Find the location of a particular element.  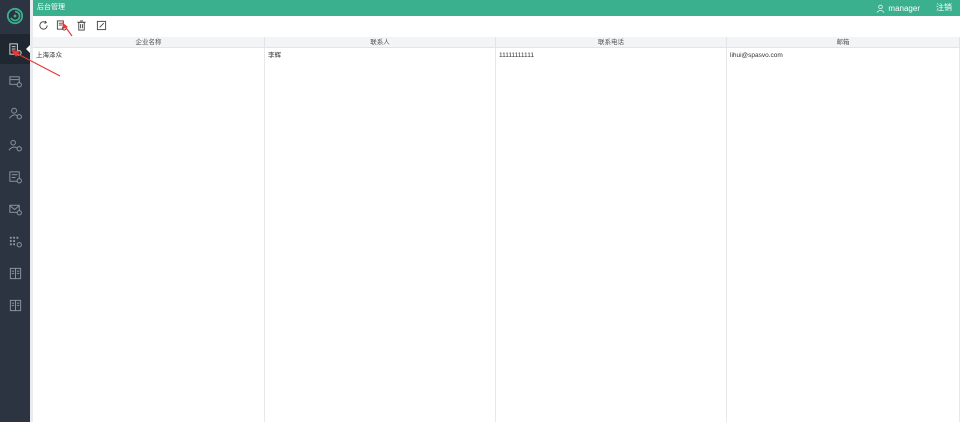

delete-icon is located at coordinates (81, 25).